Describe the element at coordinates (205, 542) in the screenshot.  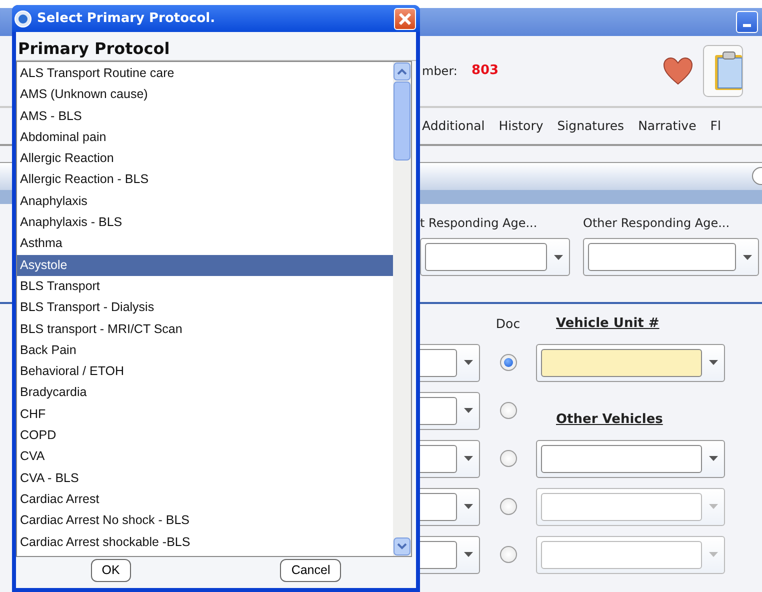
I see `list-item: Cardiac Arrest shockable -BLS` at that location.